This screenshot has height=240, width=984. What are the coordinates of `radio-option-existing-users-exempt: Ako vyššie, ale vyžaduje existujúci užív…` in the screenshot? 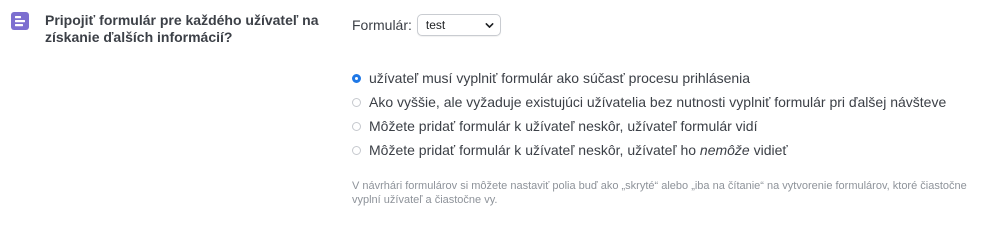 It's located at (649, 102).